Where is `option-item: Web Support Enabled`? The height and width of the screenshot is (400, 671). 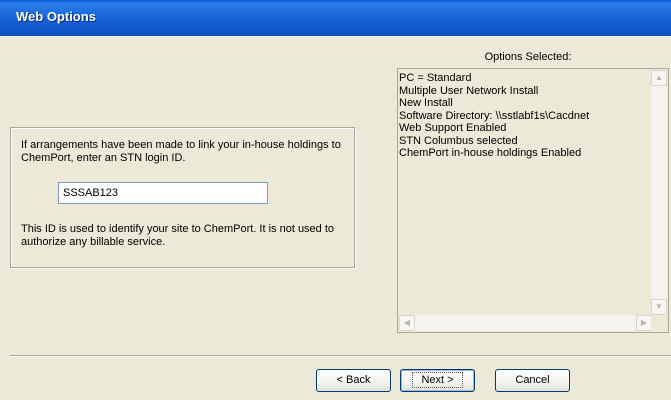 option-item: Web Support Enabled is located at coordinates (453, 128).